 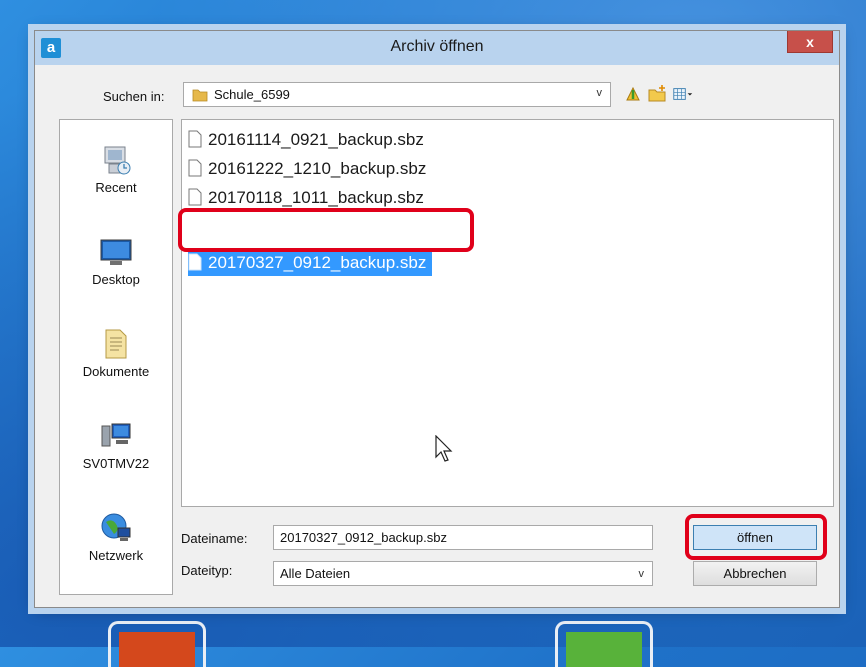 What do you see at coordinates (316, 197) in the screenshot?
I see `file-name: 20170118_1011_backup.sbz` at bounding box center [316, 197].